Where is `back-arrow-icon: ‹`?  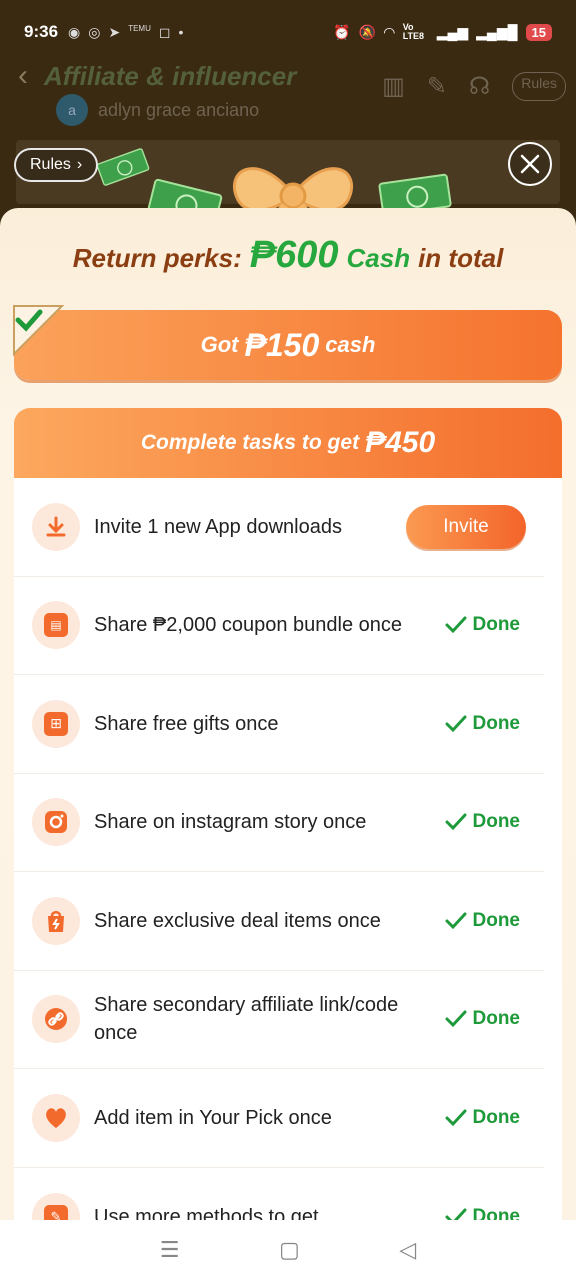 back-arrow-icon: ‹ is located at coordinates (23, 75).